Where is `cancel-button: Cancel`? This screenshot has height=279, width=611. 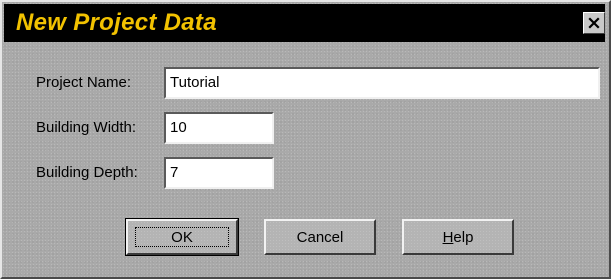
cancel-button: Cancel is located at coordinates (320, 237).